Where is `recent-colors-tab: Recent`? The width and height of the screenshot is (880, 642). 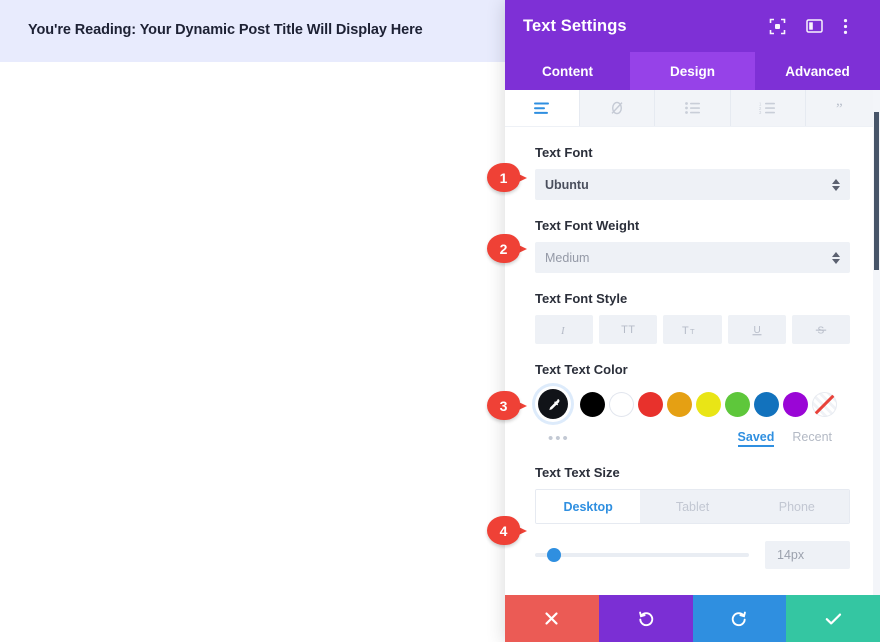 recent-colors-tab: Recent is located at coordinates (812, 438).